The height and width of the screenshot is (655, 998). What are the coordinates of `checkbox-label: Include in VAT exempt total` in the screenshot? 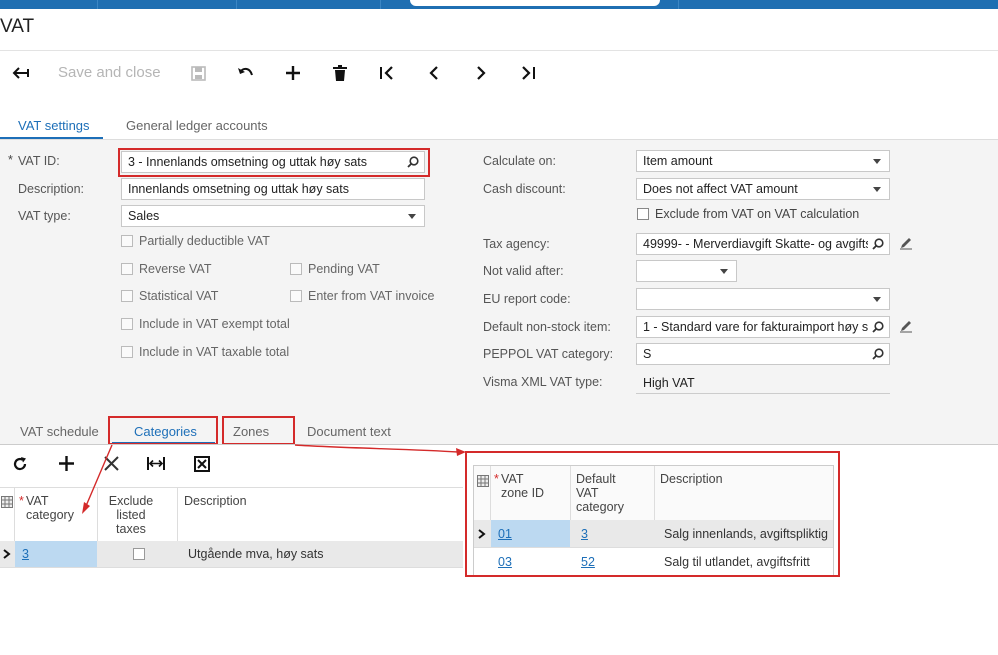 It's located at (214, 324).